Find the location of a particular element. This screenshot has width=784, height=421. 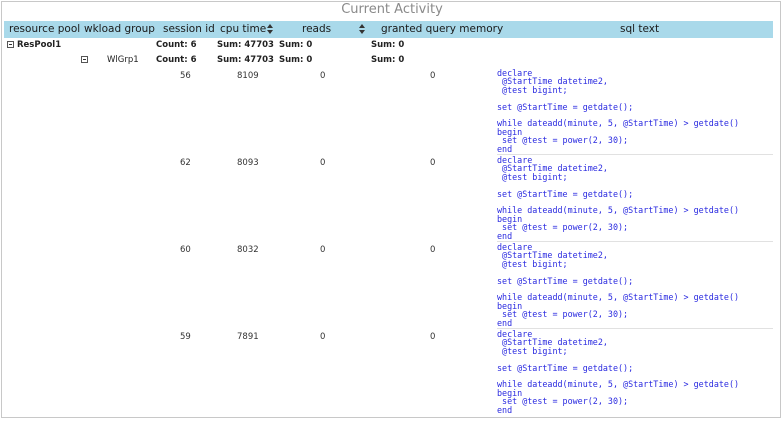

pool-count: Count: 6 is located at coordinates (176, 45).